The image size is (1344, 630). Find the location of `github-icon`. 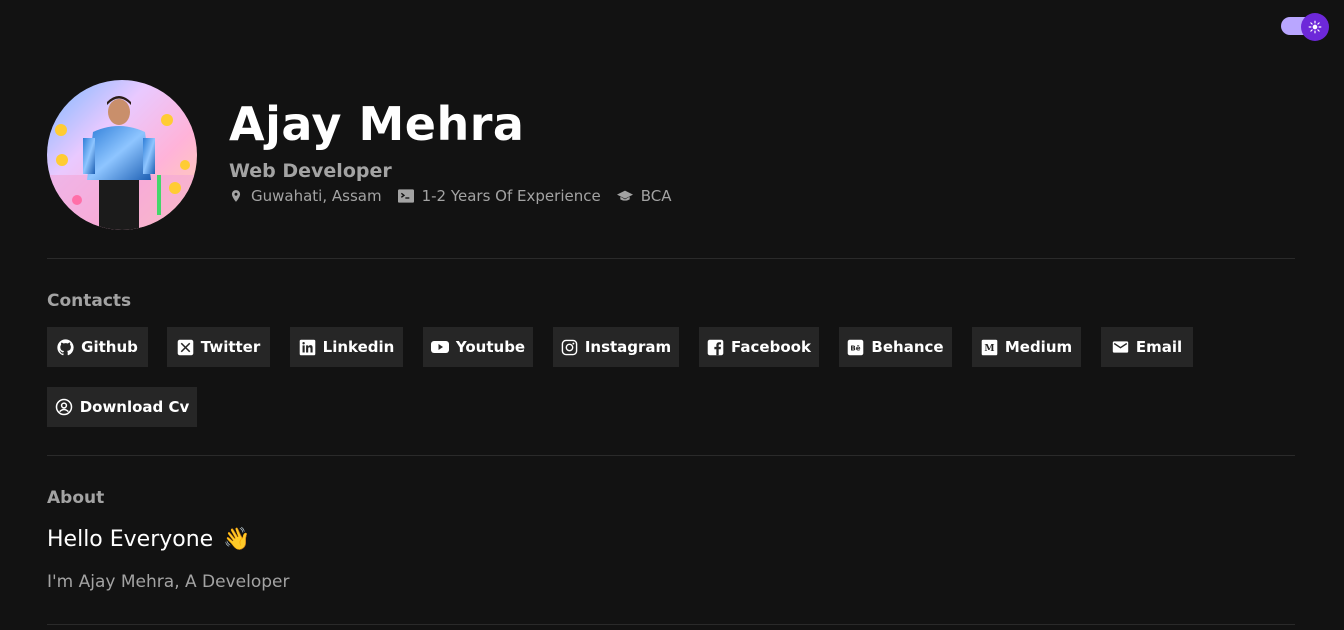

github-icon is located at coordinates (65, 346).